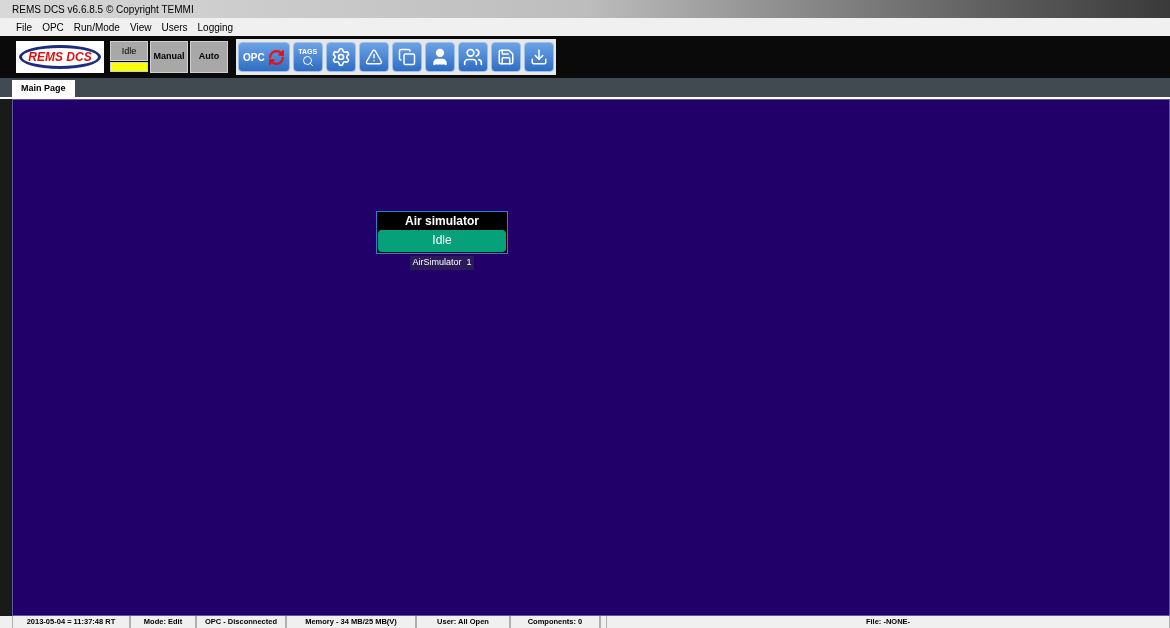 Image resolution: width=1170 pixels, height=628 pixels. Describe the element at coordinates (103, 9) in the screenshot. I see `window-title: REMS DCS v6.6.8.5 © Copyright TEMMI` at that location.